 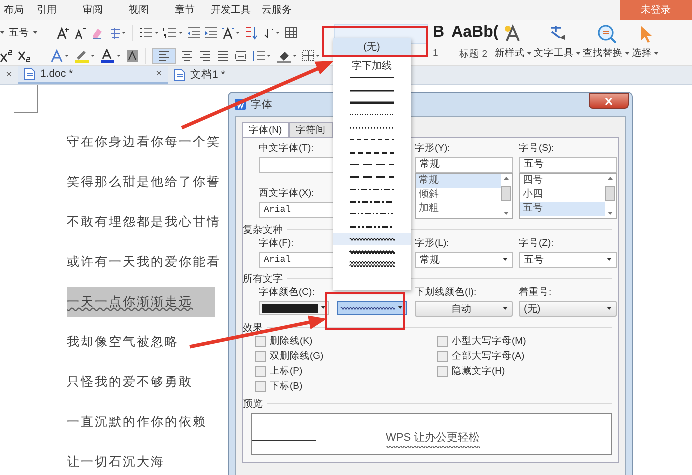 What do you see at coordinates (458, 181) in the screenshot?
I see `list-item: 常规` at bounding box center [458, 181].